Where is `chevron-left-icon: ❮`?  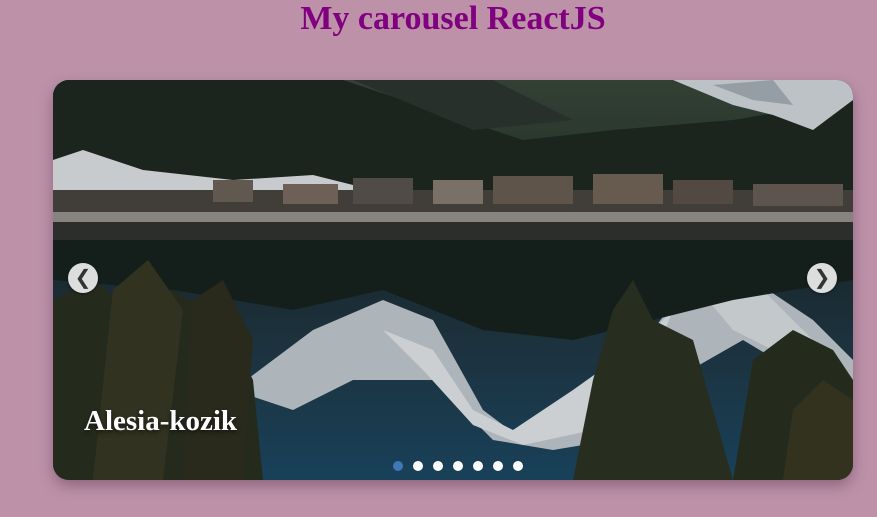
chevron-left-icon: ❮ is located at coordinates (83, 277).